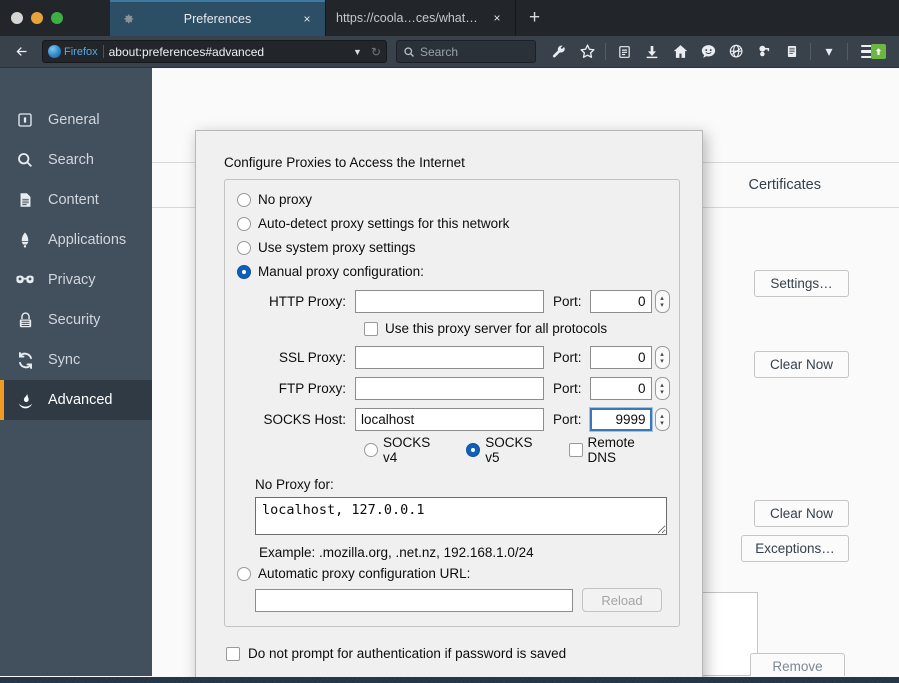 This screenshot has height=683, width=899. What do you see at coordinates (71, 160) in the screenshot?
I see `sidebar-item-label: Search` at bounding box center [71, 160].